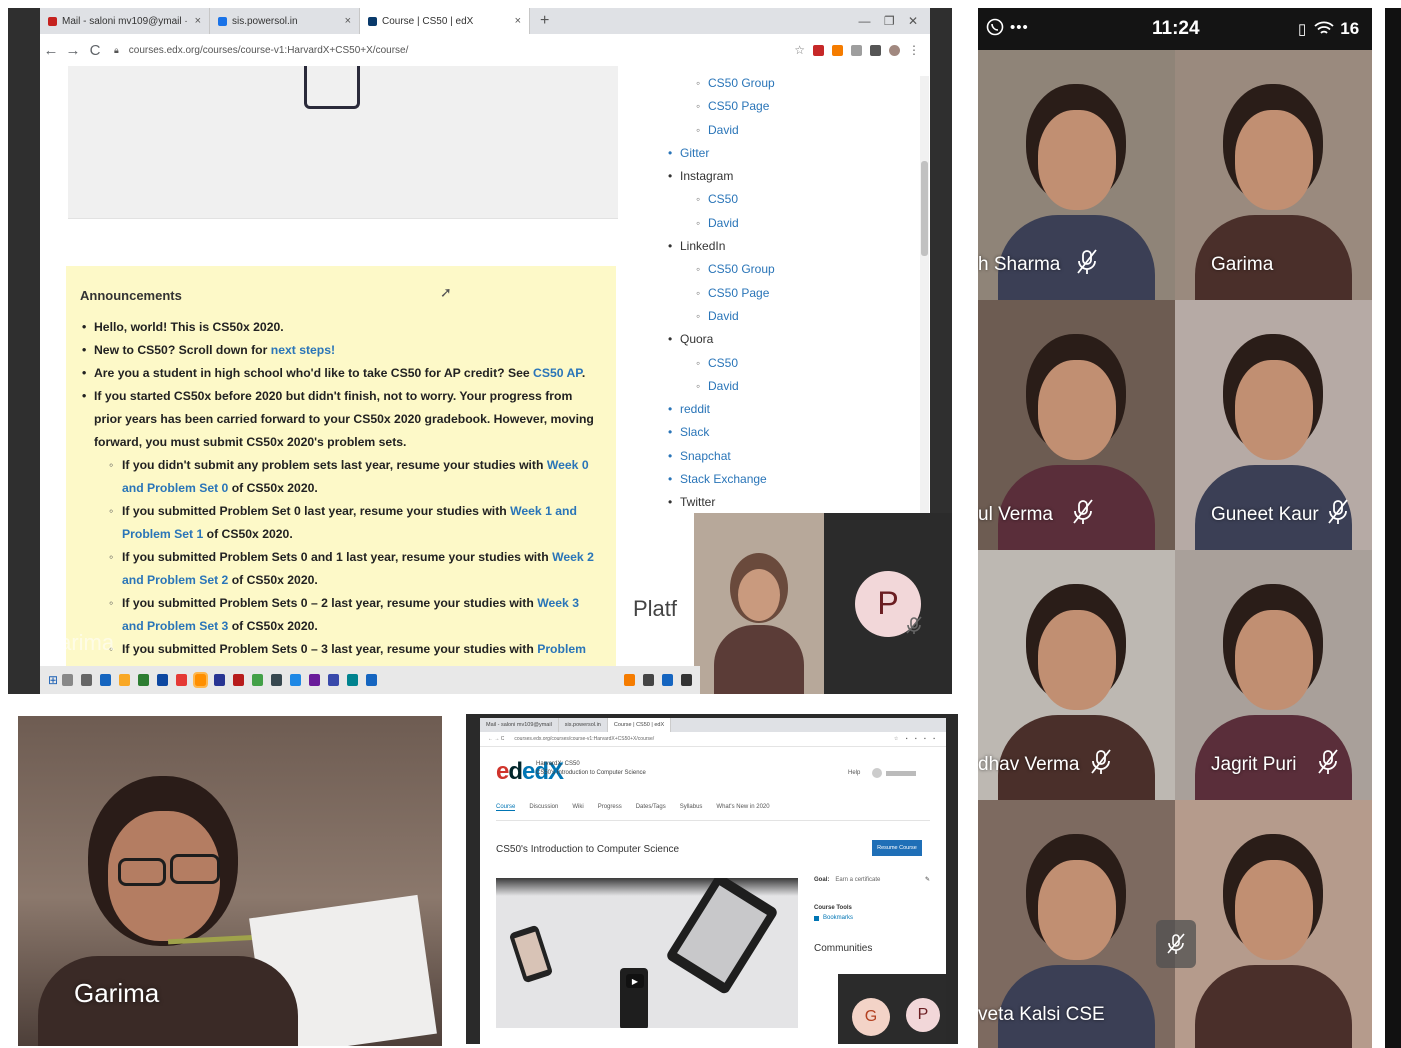  What do you see at coordinates (1273, 675) in the screenshot?
I see `participant-tile: Jagrit Puri` at bounding box center [1273, 675].